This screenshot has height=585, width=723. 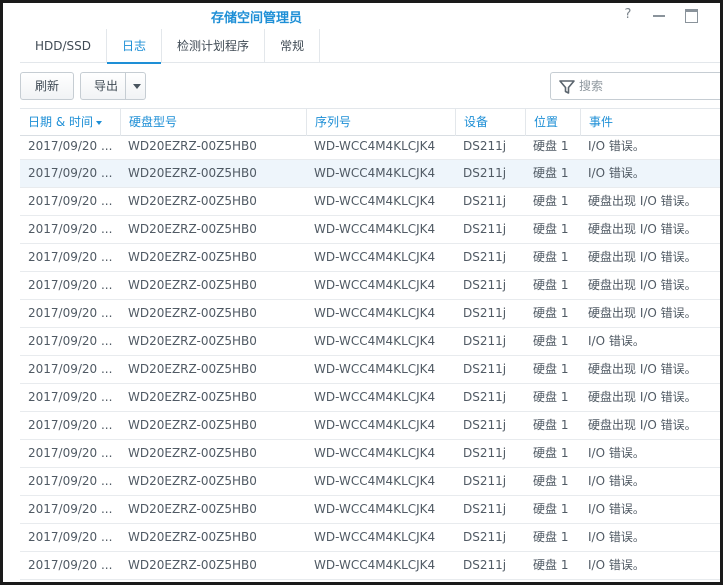 What do you see at coordinates (70, 122) in the screenshot?
I see `column-header-datetime: 日期 & 时间` at bounding box center [70, 122].